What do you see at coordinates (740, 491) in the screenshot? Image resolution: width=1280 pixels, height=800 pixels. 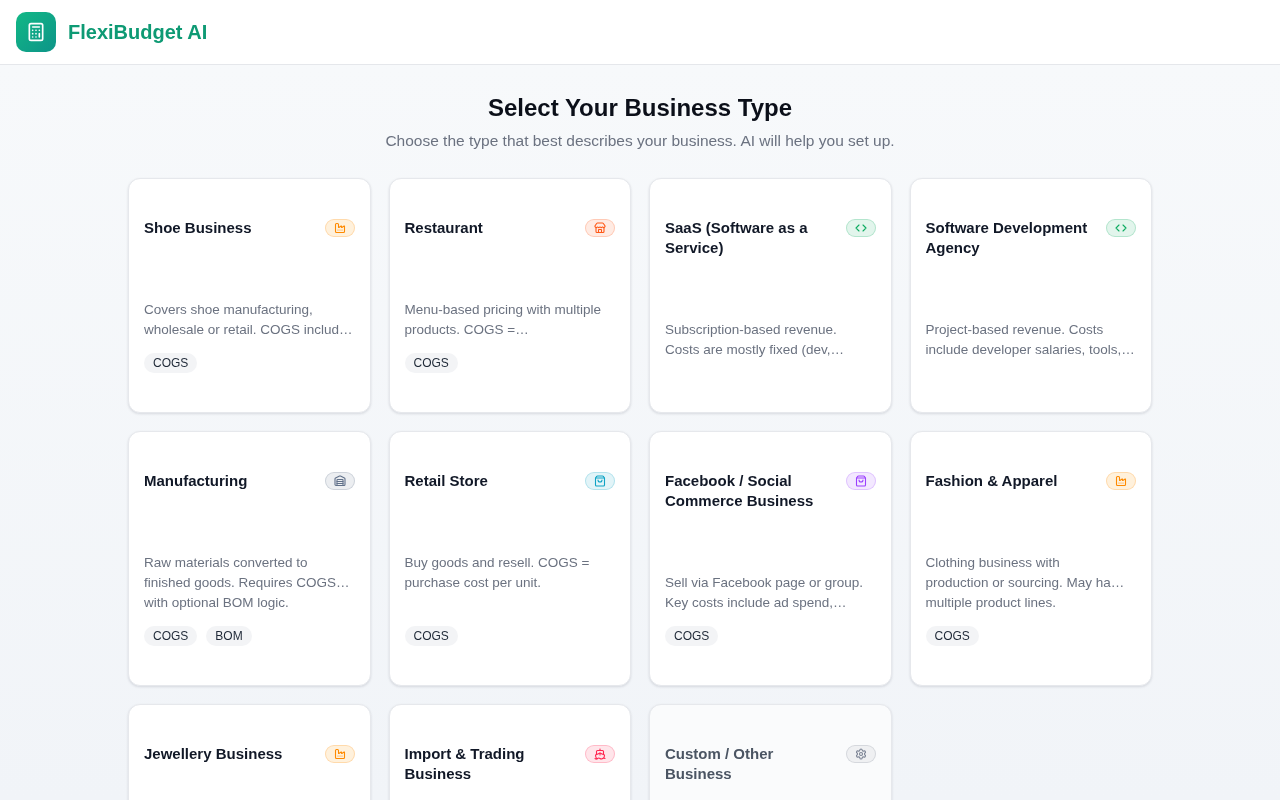 I see `card-title: Facebook / Social Commerce Business` at bounding box center [740, 491].